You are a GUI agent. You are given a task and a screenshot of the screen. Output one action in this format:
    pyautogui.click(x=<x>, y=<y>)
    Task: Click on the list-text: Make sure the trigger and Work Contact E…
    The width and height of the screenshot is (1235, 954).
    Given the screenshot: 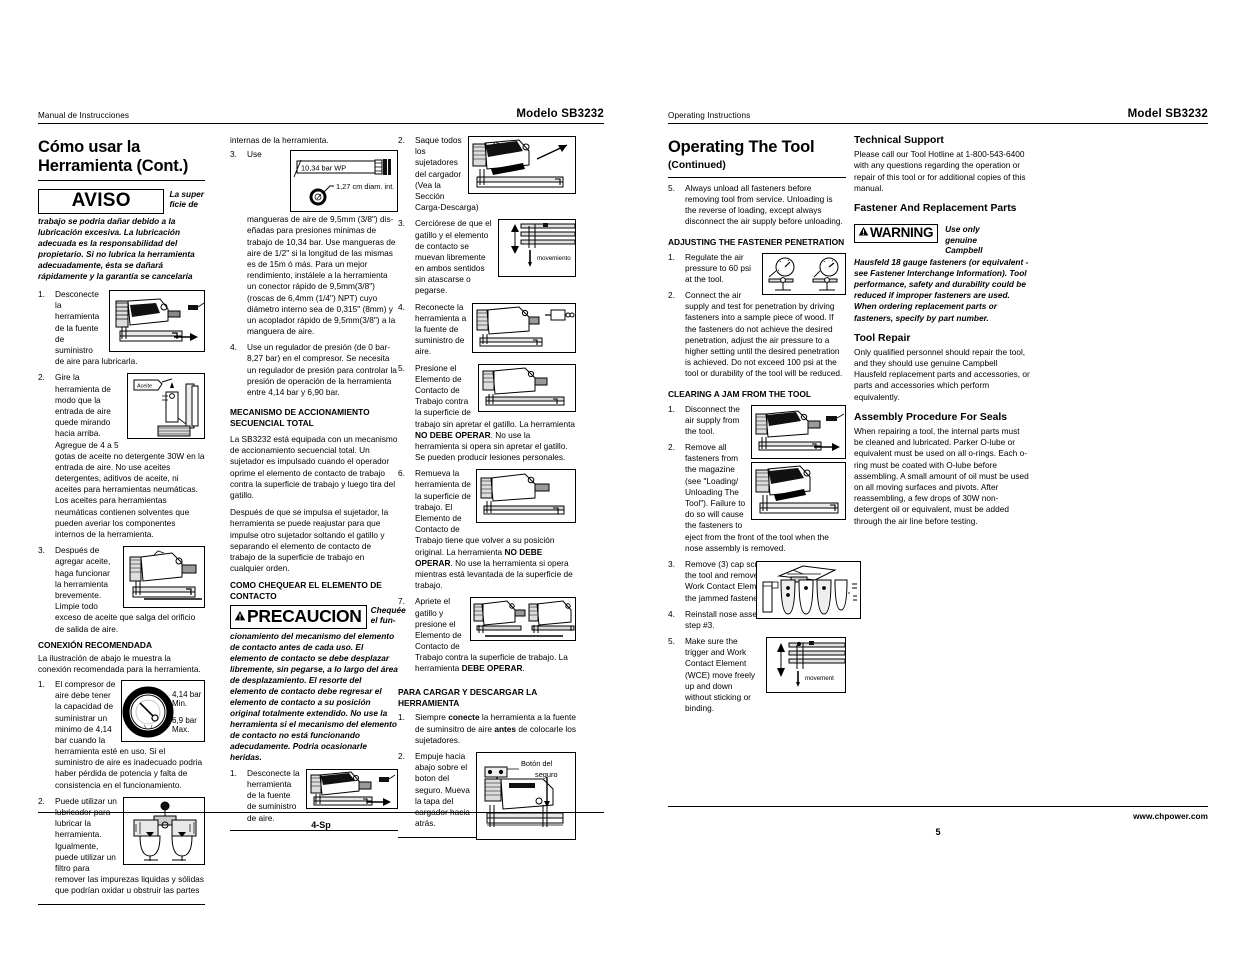 What is the action you would take?
    pyautogui.click(x=720, y=675)
    